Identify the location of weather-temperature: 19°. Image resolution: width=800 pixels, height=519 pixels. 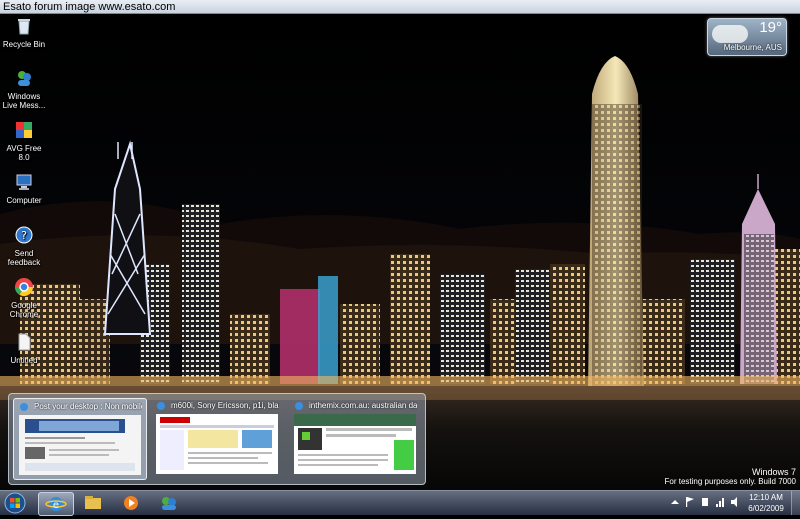
(770, 27).